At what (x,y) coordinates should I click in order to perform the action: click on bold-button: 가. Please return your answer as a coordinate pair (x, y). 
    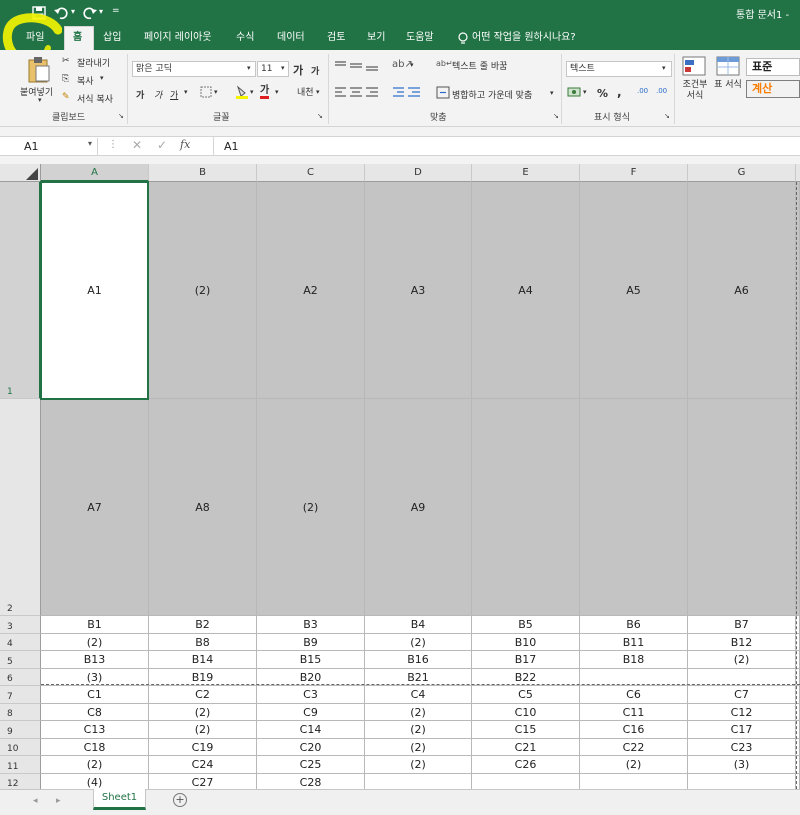
    Looking at the image, I should click on (140, 94).